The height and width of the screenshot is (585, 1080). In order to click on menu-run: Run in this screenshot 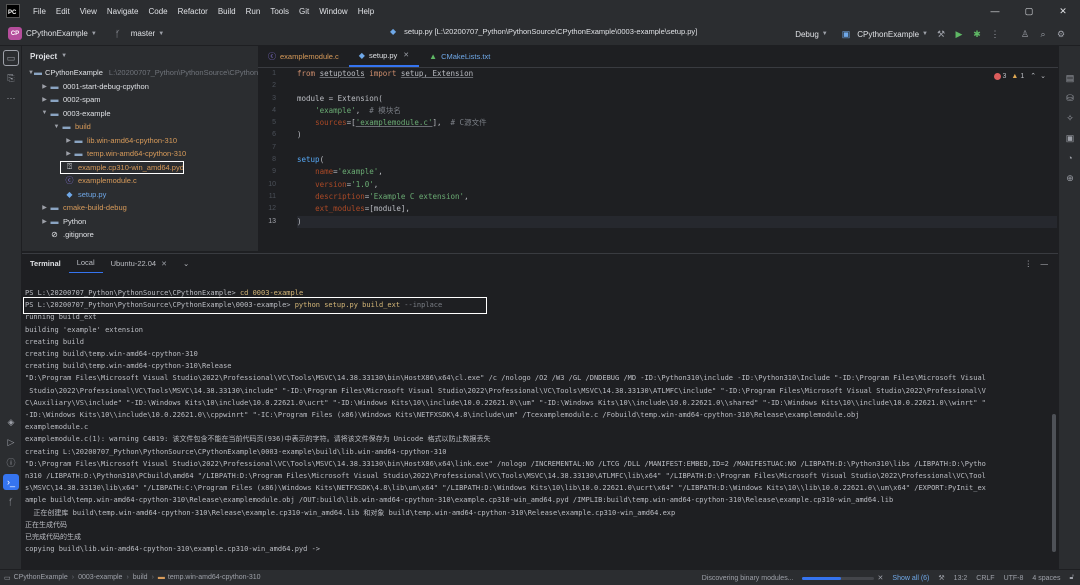, I will do `click(253, 11)`.